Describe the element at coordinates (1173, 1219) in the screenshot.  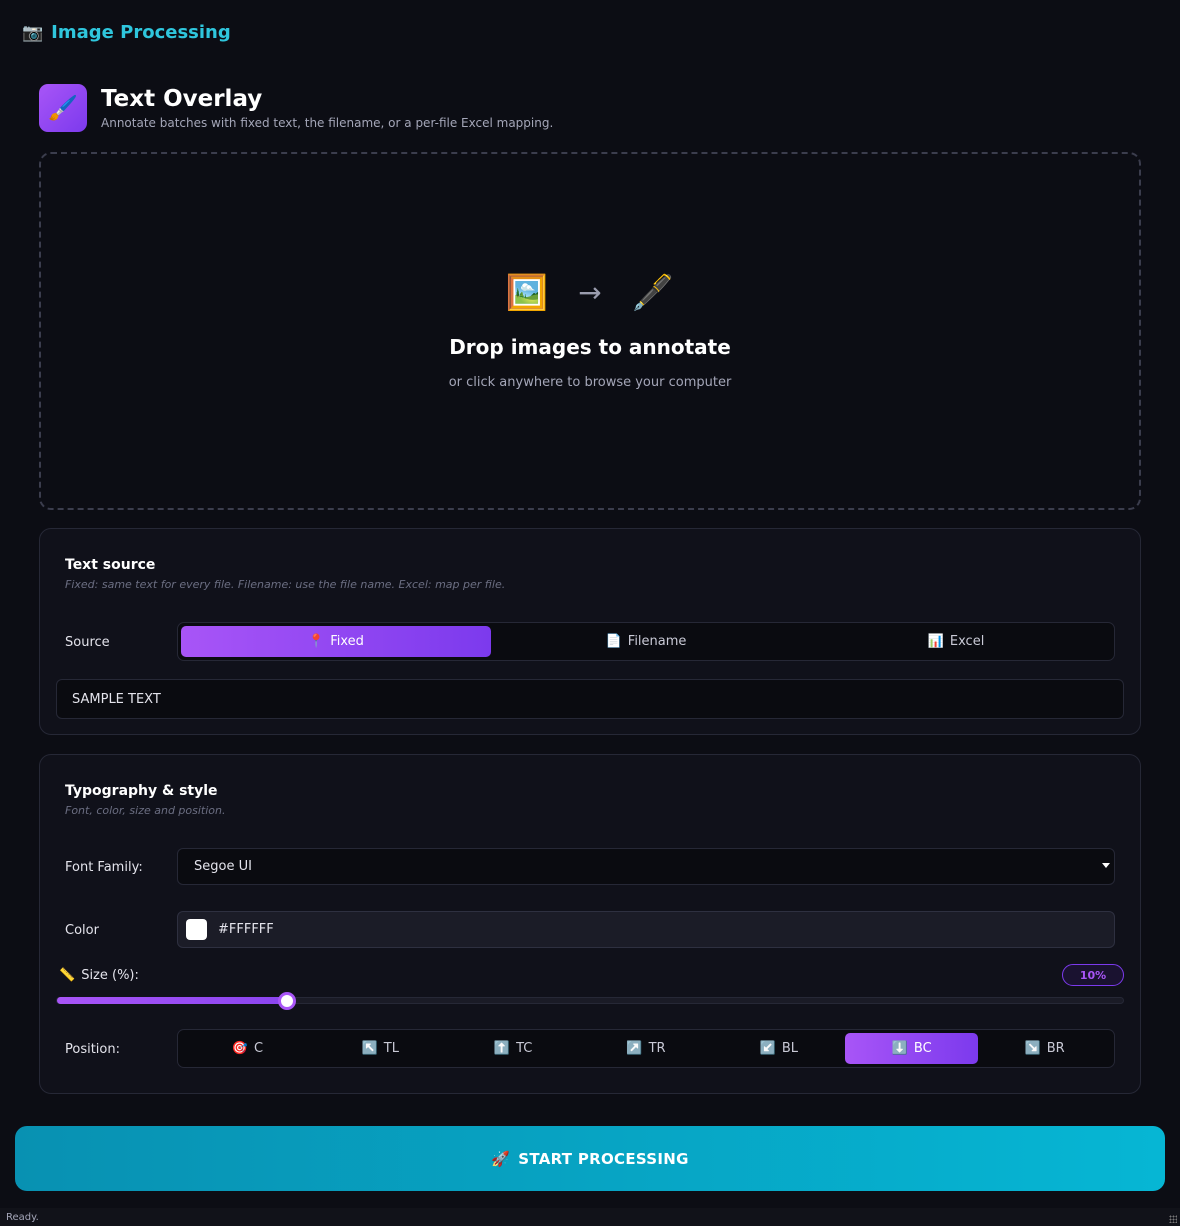
I see `resize-grip-icon` at that location.